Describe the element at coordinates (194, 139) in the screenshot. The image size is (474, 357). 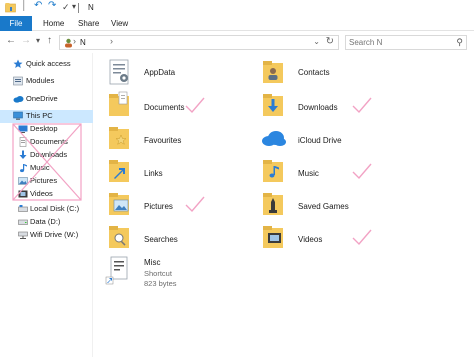
I see `list-item-favourites: Favourites` at that location.